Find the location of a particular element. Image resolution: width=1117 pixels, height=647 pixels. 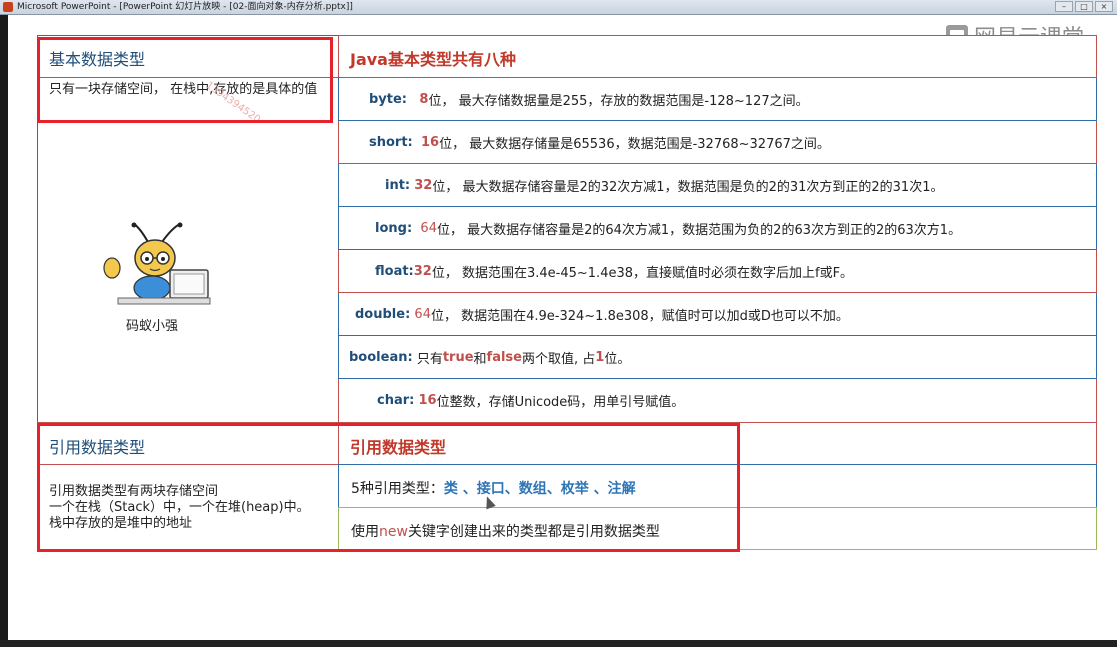

row-text: 位整数，存储Unicode码，用单引号赋值。 is located at coordinates (560, 402).